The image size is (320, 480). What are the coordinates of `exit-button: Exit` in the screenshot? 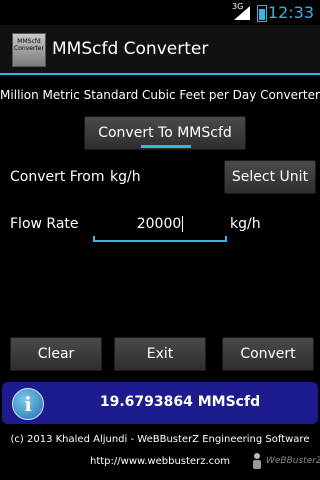 It's located at (160, 354).